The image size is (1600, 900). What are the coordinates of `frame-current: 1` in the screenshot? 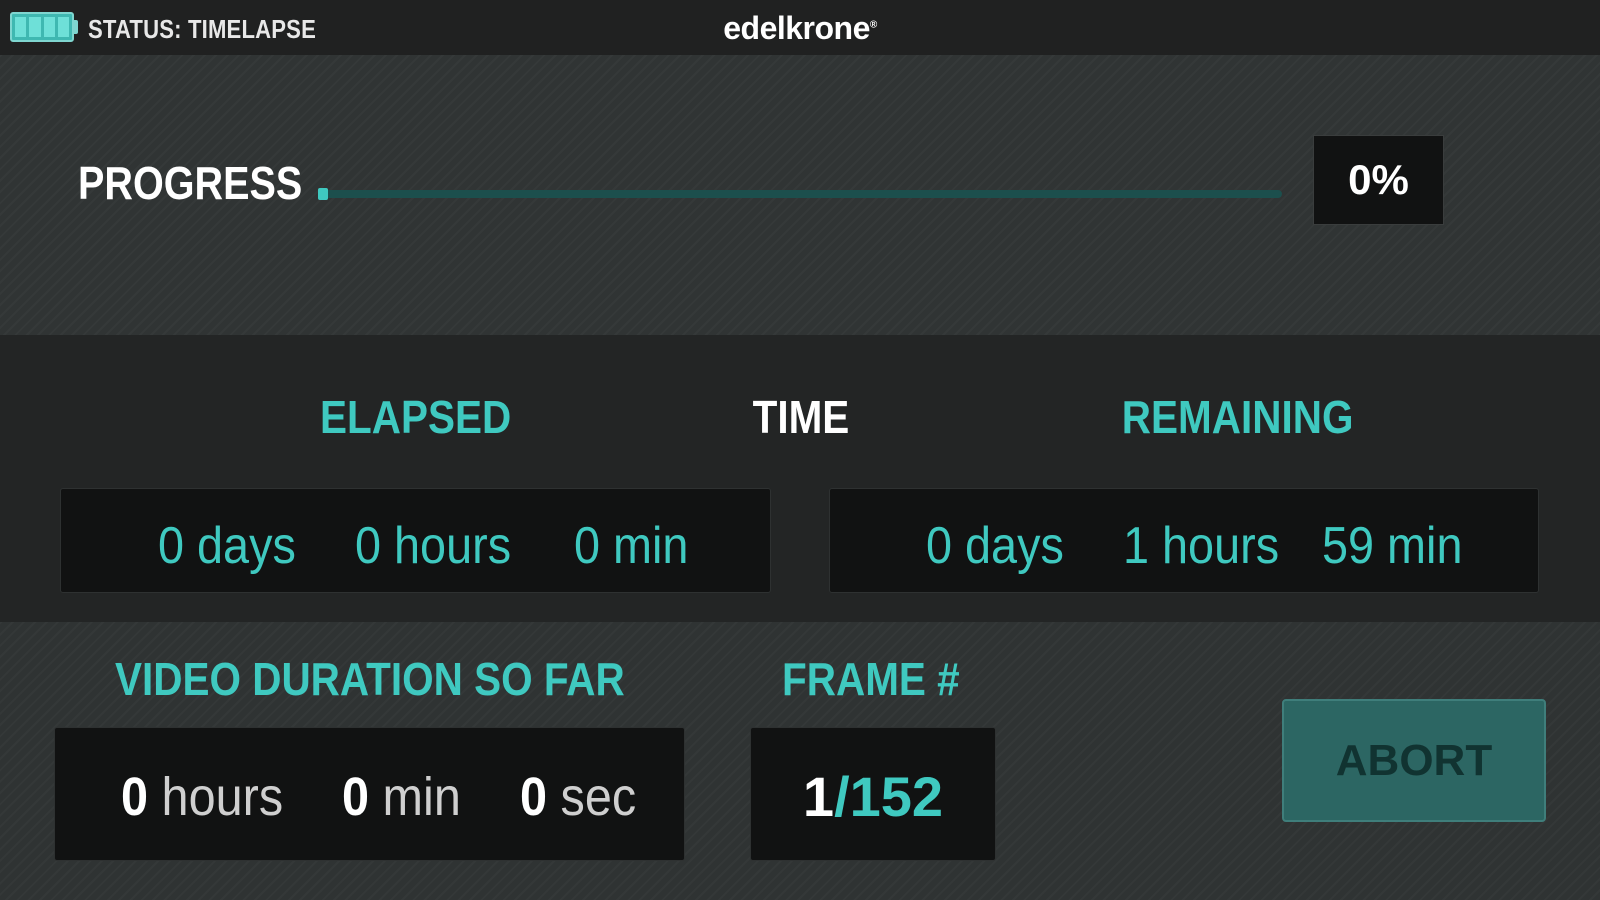 It's located at (818, 796).